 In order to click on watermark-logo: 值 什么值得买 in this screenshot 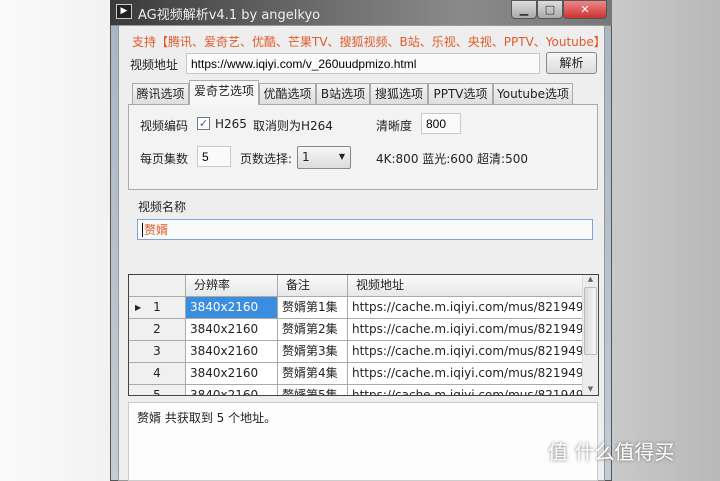, I will do `click(611, 452)`.